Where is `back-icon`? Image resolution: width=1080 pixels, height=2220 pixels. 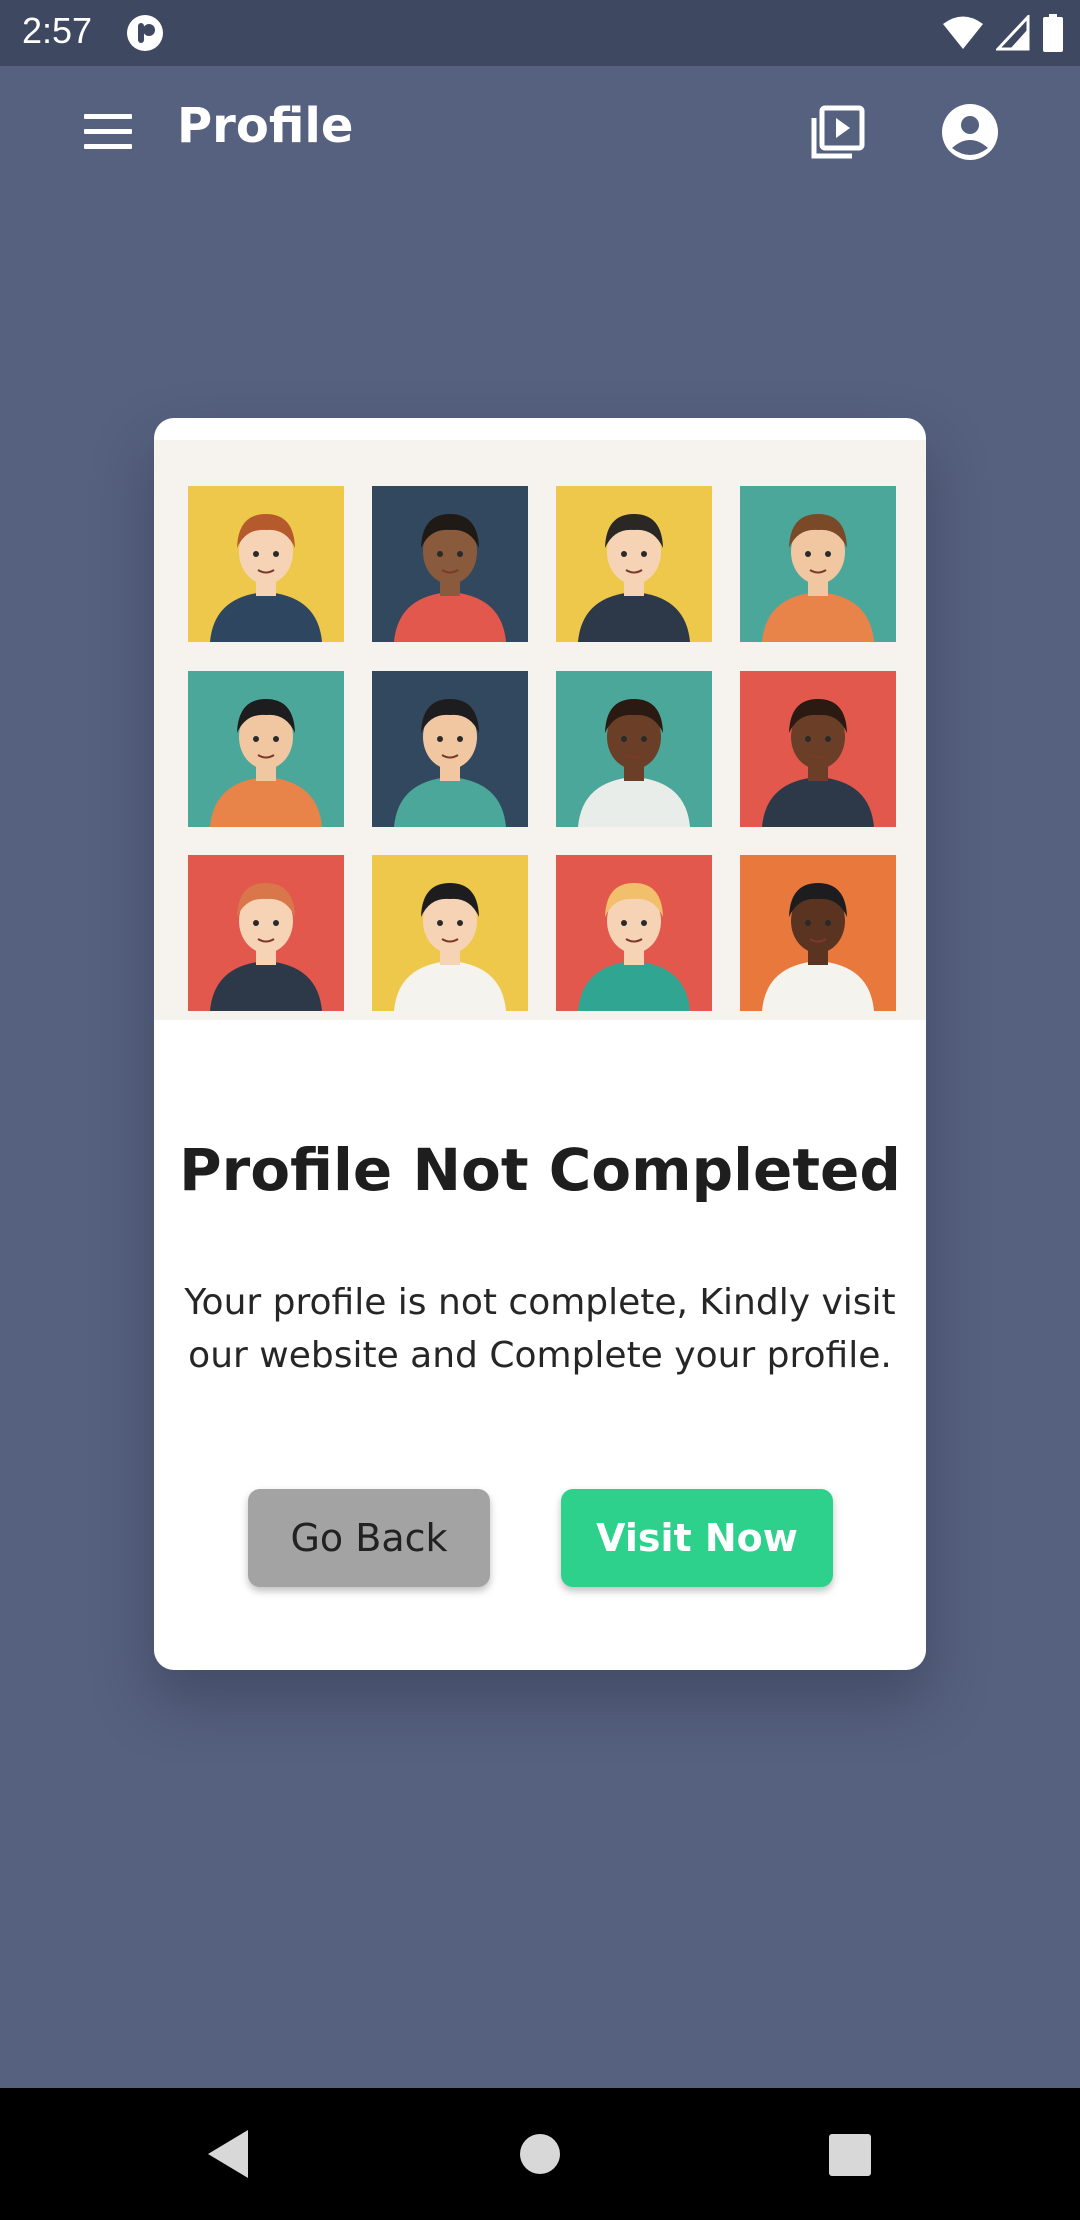
back-icon is located at coordinates (228, 2154).